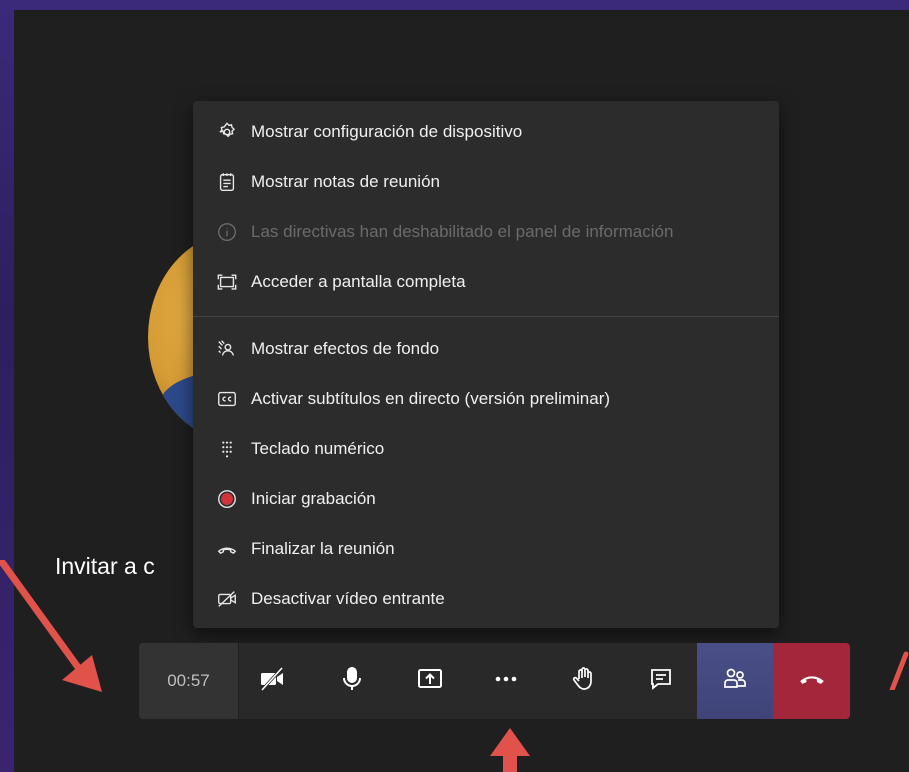  I want to click on share-screen-button, so click(430, 681).